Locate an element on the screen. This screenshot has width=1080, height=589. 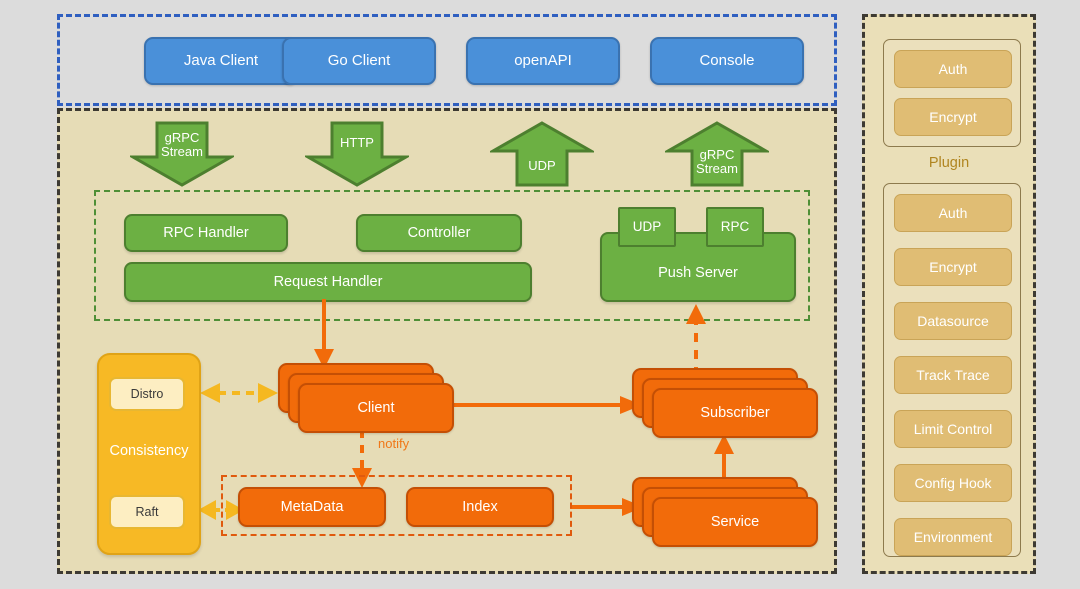
request-handler-box: Request Handler is located at coordinates (328, 282).